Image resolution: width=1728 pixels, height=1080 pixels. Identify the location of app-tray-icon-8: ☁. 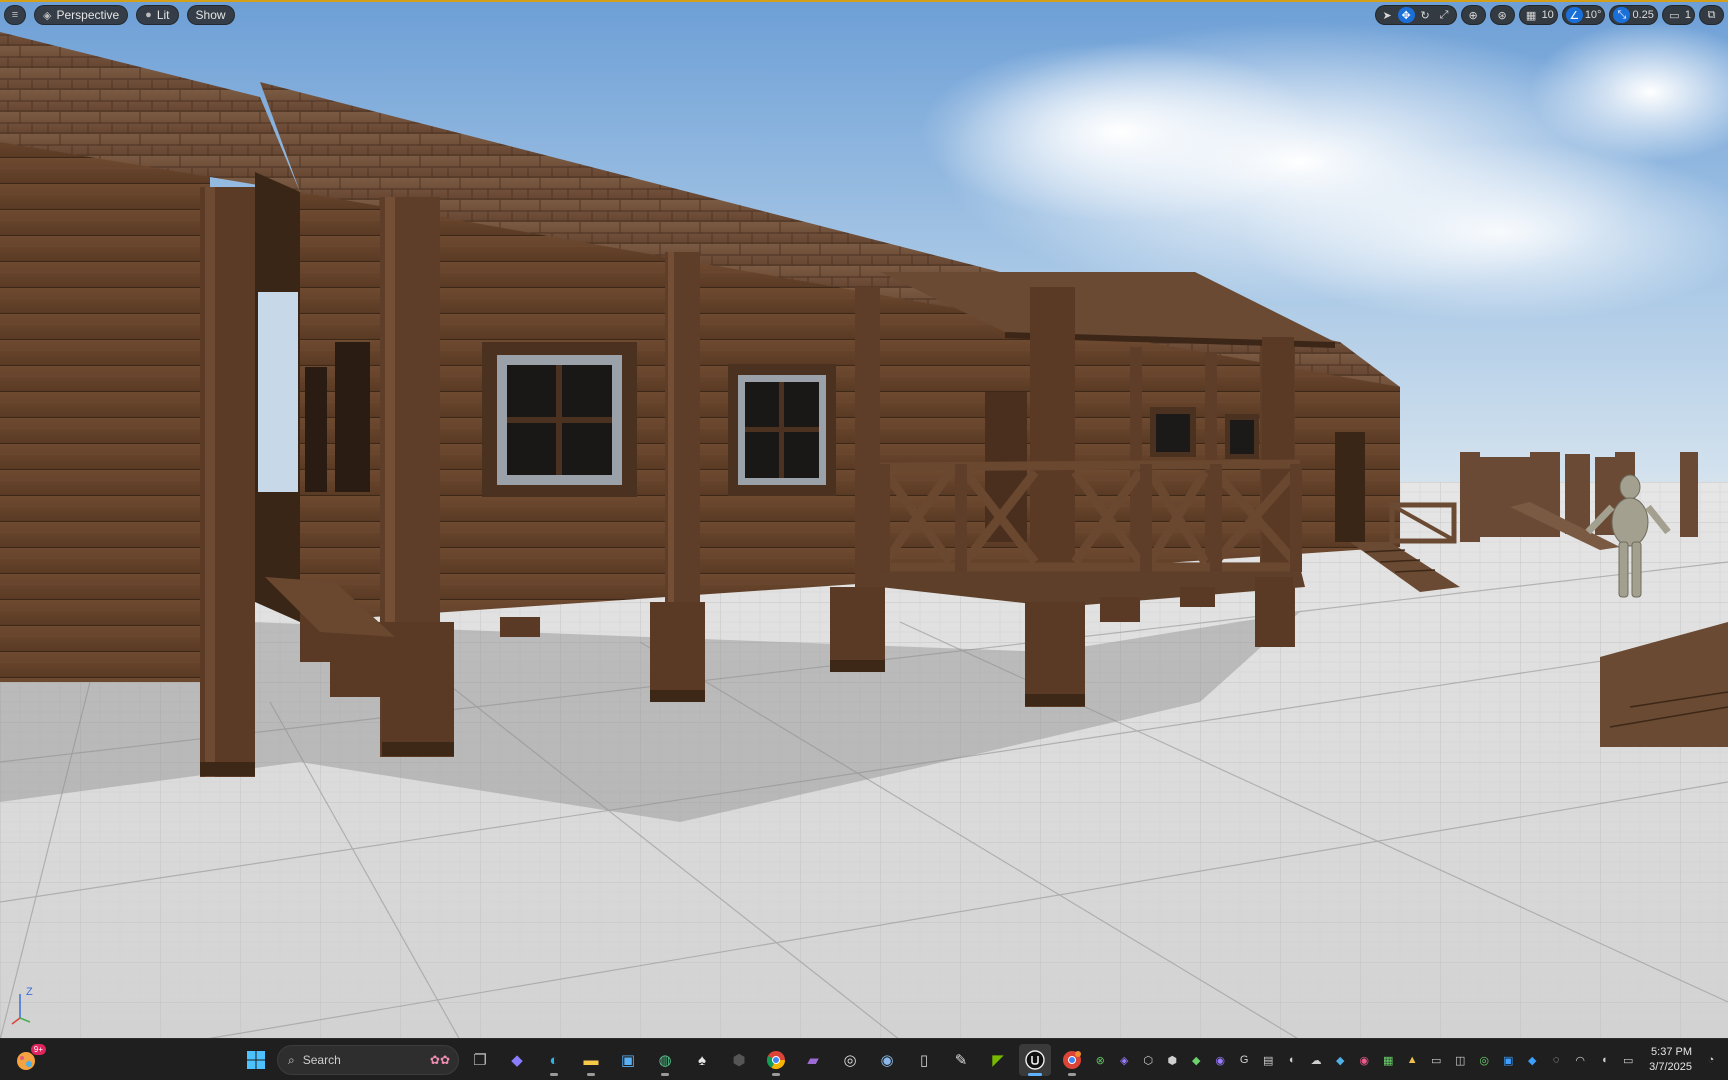
(1316, 1060).